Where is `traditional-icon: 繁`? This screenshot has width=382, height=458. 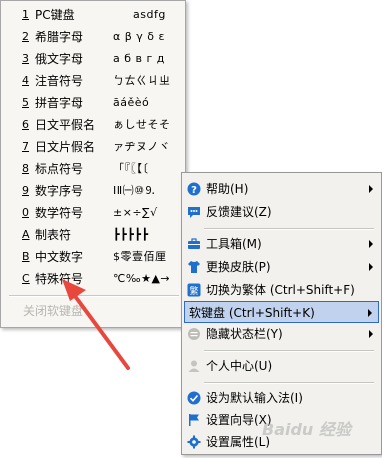 traditional-icon: 繁 is located at coordinates (194, 290).